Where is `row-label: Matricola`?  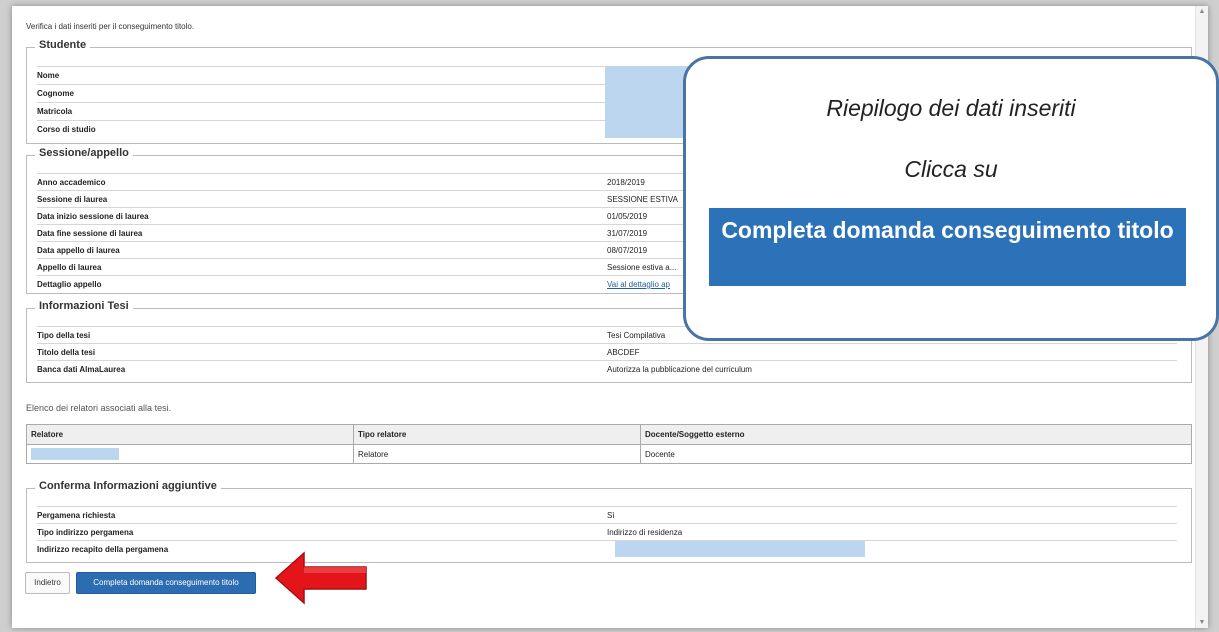
row-label: Matricola is located at coordinates (55, 111).